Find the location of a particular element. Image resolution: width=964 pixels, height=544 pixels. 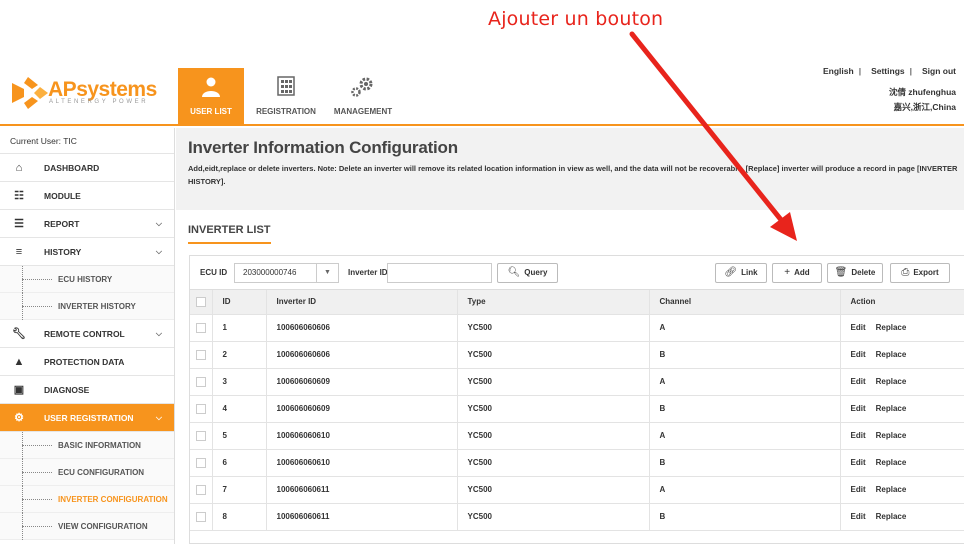

sidebar-item-dashboard: ⌂ DASHBOARD is located at coordinates (87, 168).